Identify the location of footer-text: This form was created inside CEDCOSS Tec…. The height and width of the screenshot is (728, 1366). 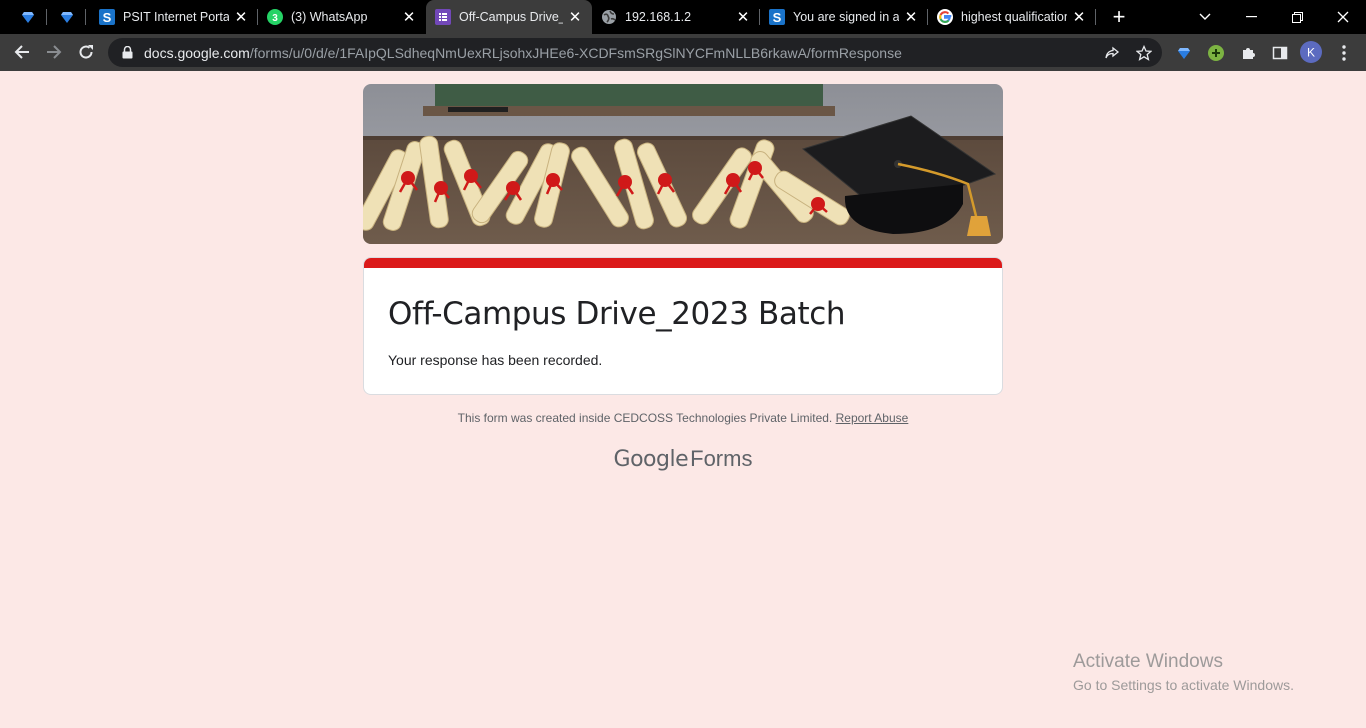
(645, 418).